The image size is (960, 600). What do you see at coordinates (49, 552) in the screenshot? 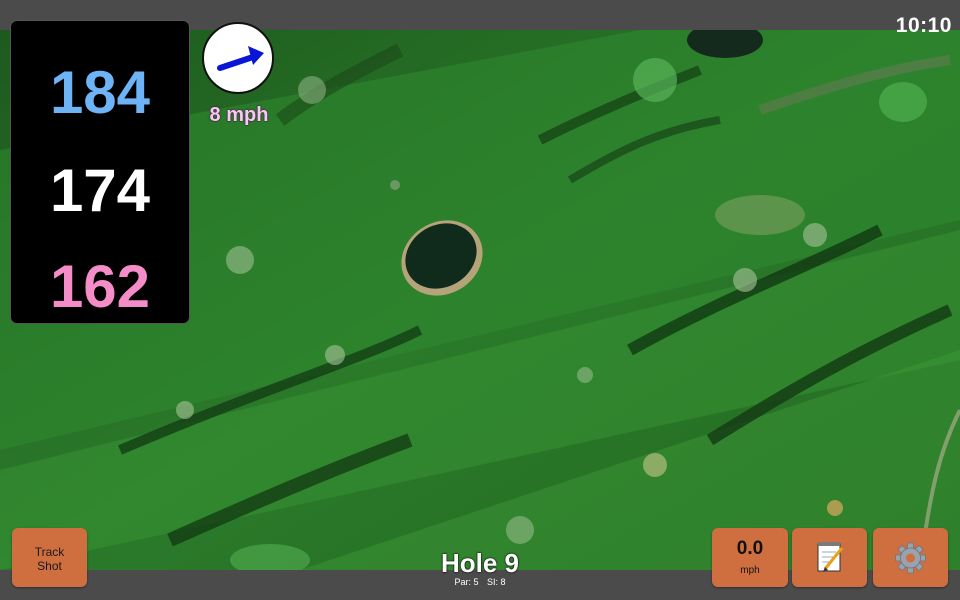
I see `track-shot-label-line1: Track` at bounding box center [49, 552].